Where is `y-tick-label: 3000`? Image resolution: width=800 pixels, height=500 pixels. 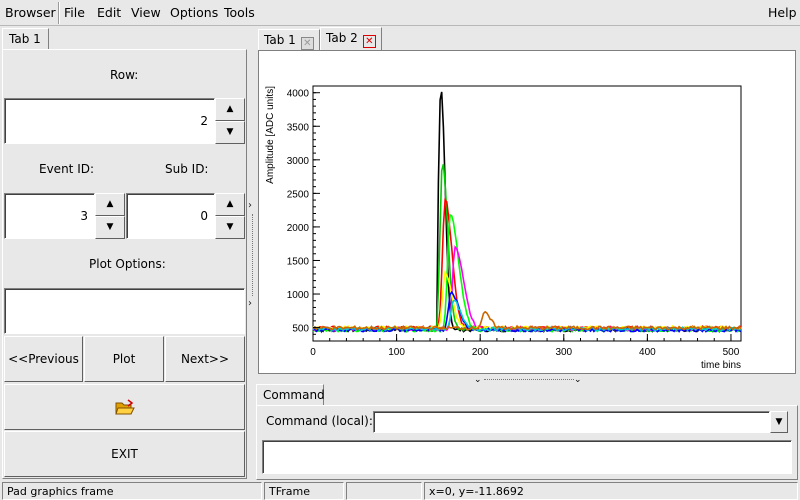
y-tick-label: 3000 is located at coordinates (298, 161).